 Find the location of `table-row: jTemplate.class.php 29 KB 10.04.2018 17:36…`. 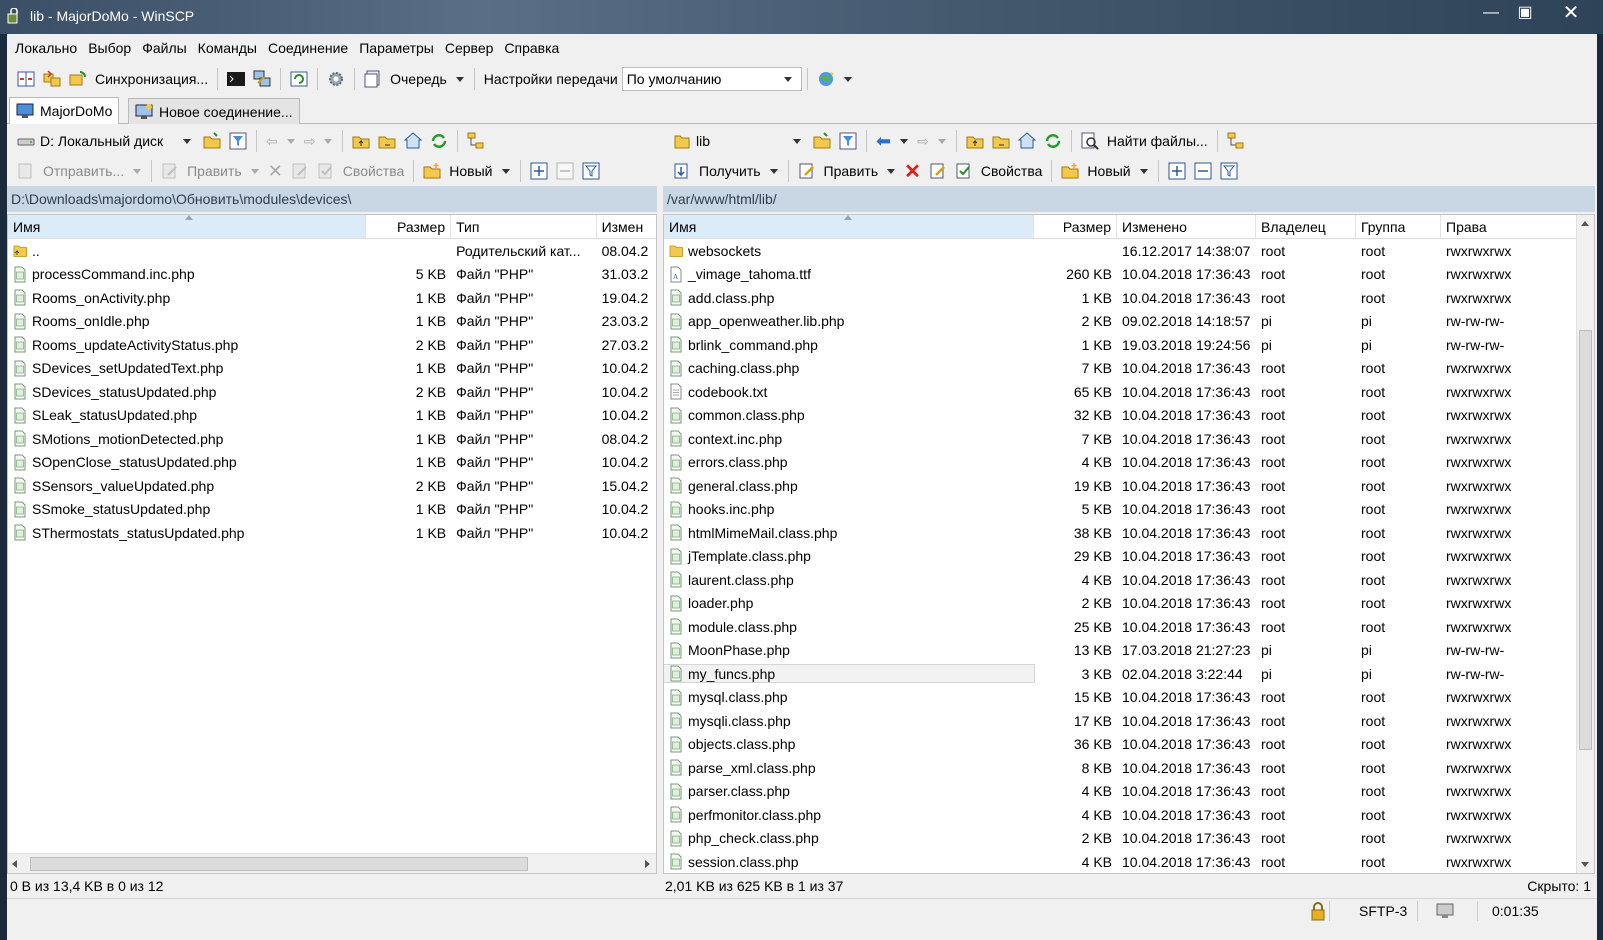

table-row: jTemplate.class.php 29 KB 10.04.2018 17:36… is located at coordinates (1129, 557).